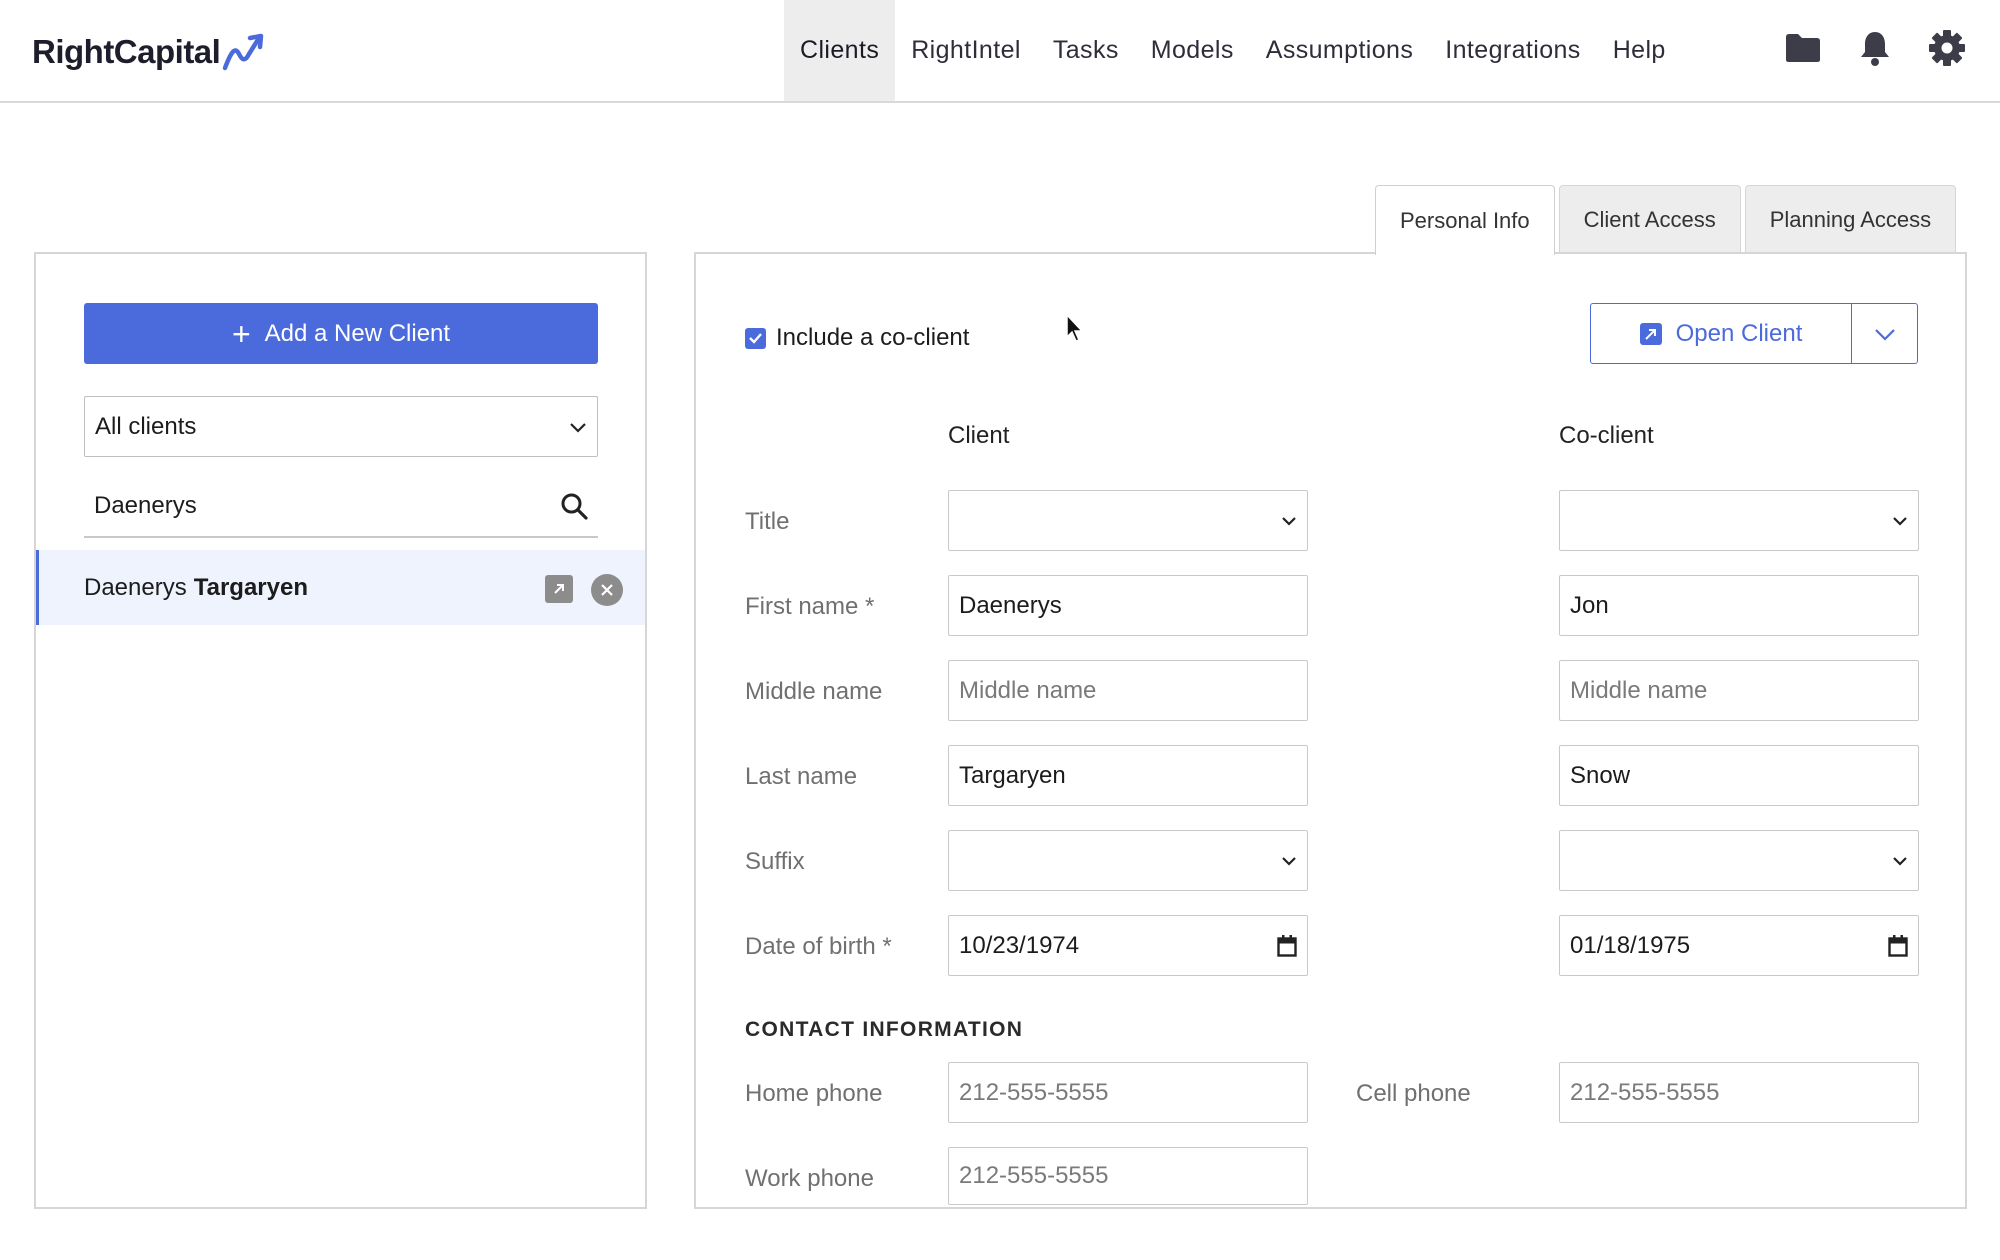 Image resolution: width=2000 pixels, height=1260 pixels. Describe the element at coordinates (1192, 50) in the screenshot. I see `nav-models: Models` at that location.